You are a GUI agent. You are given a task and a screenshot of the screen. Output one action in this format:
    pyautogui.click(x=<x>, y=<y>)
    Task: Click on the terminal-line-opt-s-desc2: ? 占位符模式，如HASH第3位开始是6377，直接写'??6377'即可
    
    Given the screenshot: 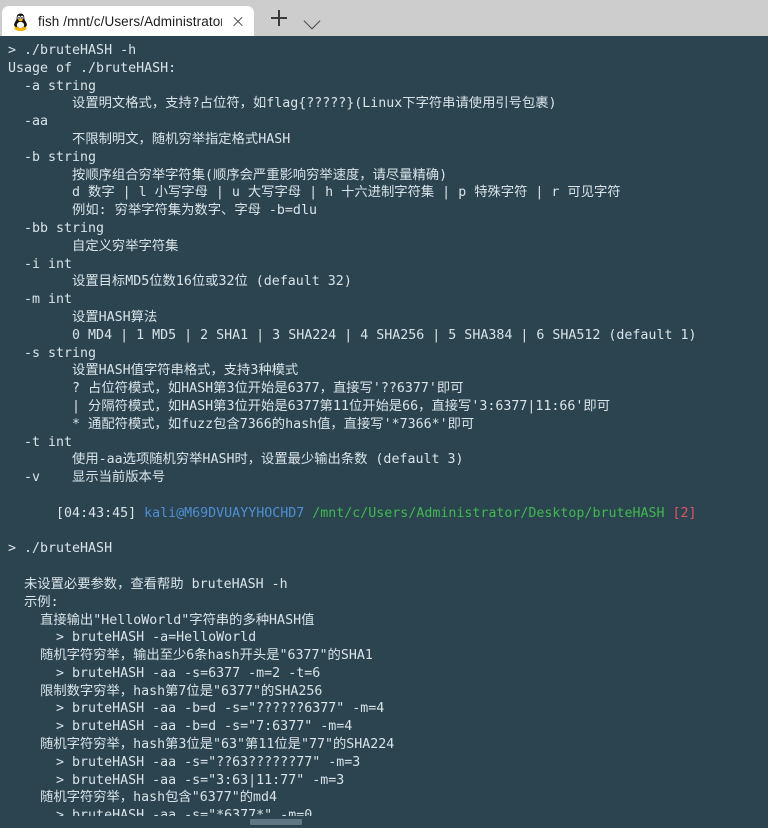 What is the action you would take?
    pyautogui.click(x=236, y=389)
    